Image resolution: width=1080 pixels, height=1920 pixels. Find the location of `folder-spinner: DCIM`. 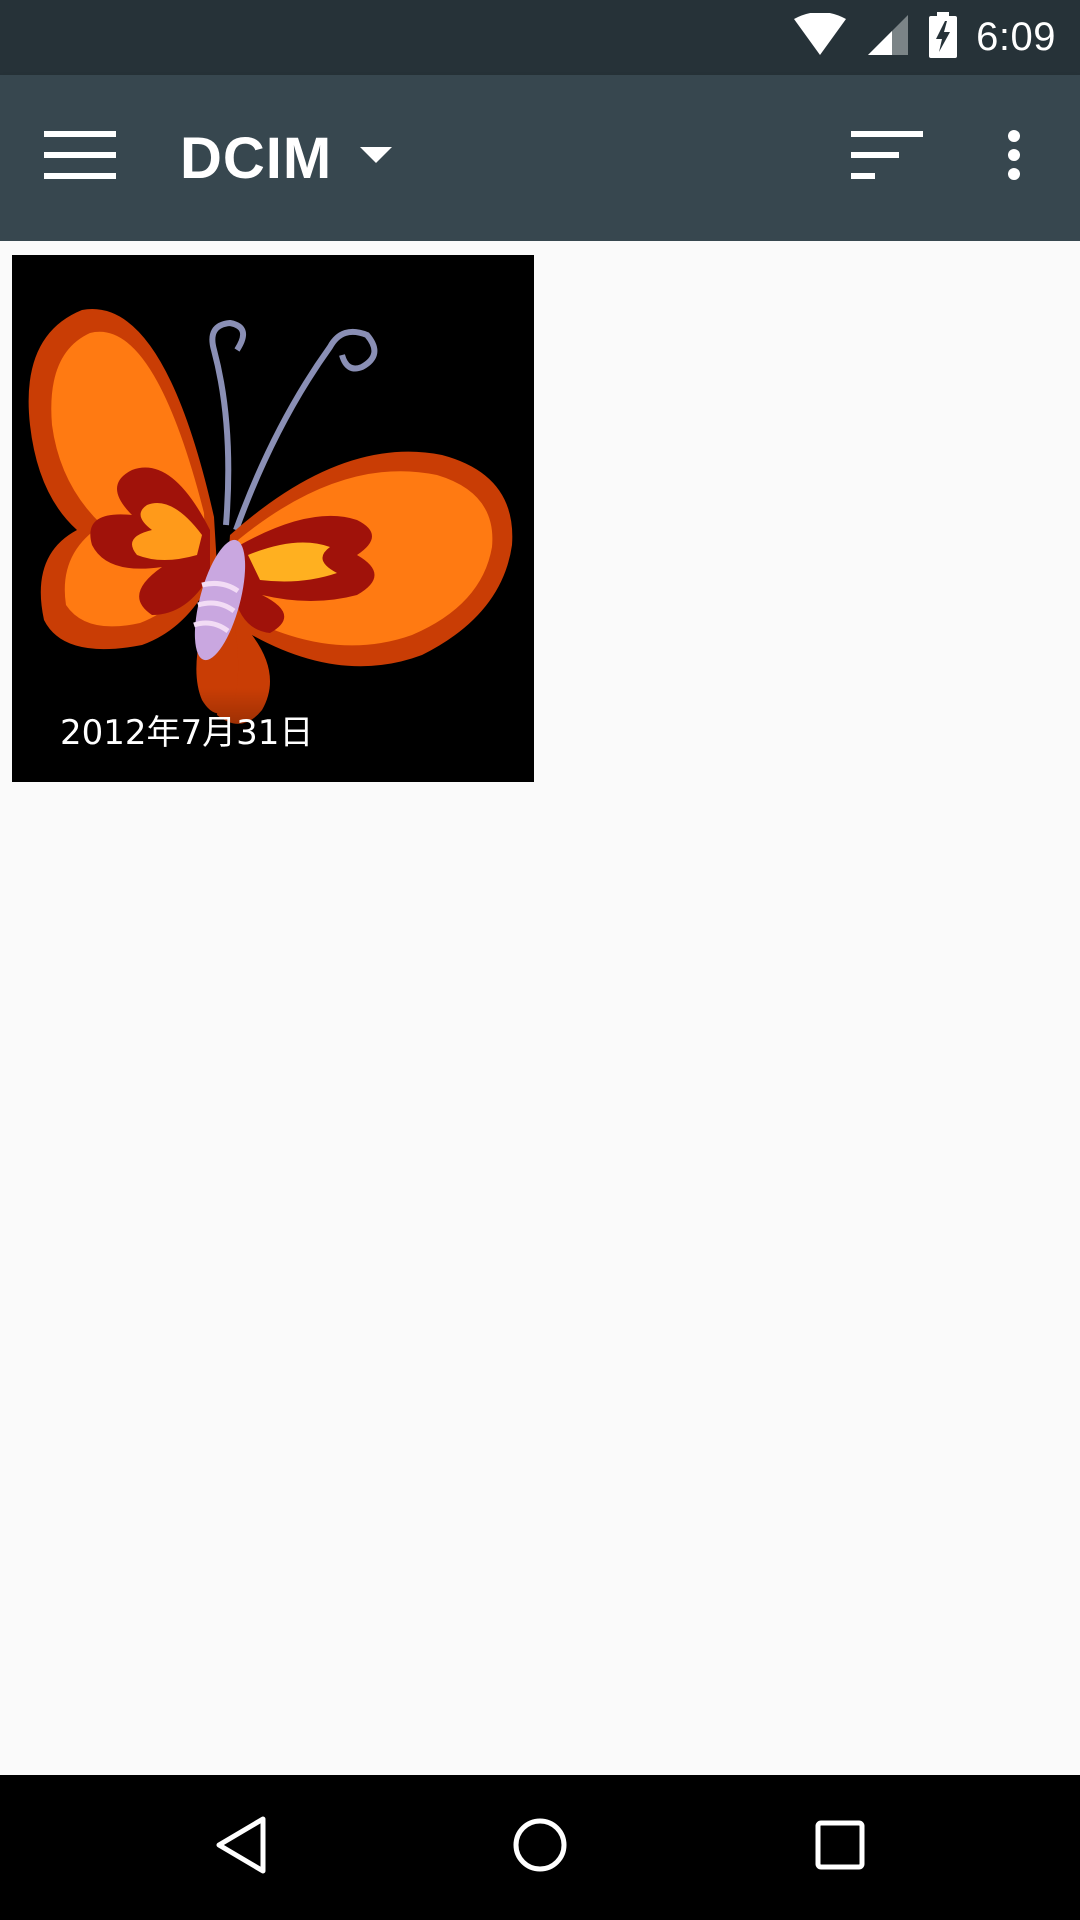

folder-spinner: DCIM is located at coordinates (286, 158).